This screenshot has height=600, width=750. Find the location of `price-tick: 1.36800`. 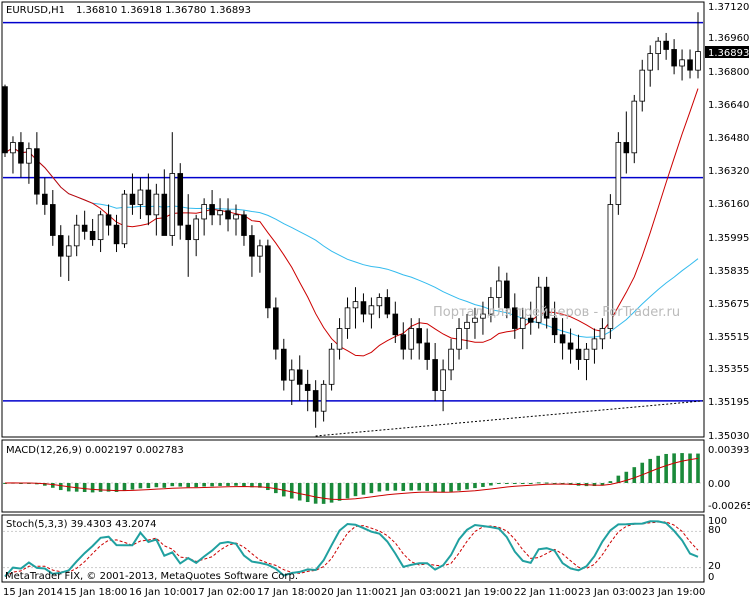

price-tick: 1.36800 is located at coordinates (728, 72).